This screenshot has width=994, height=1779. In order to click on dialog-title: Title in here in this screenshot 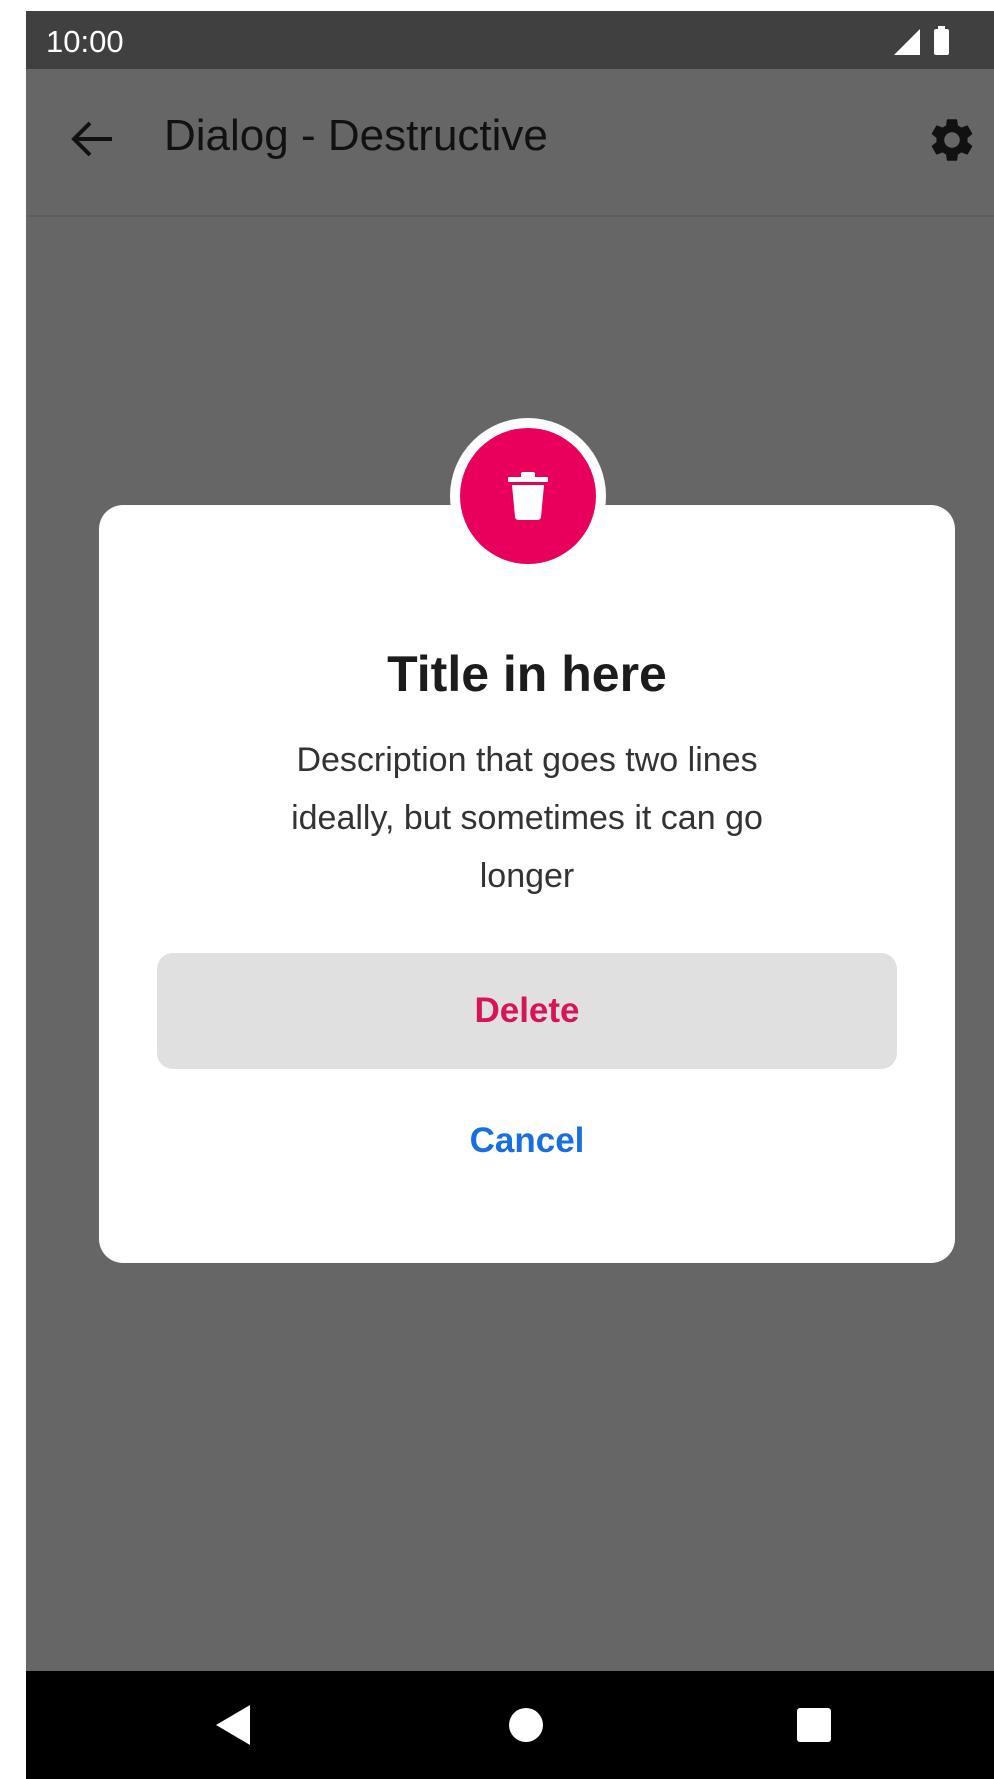, I will do `click(527, 674)`.